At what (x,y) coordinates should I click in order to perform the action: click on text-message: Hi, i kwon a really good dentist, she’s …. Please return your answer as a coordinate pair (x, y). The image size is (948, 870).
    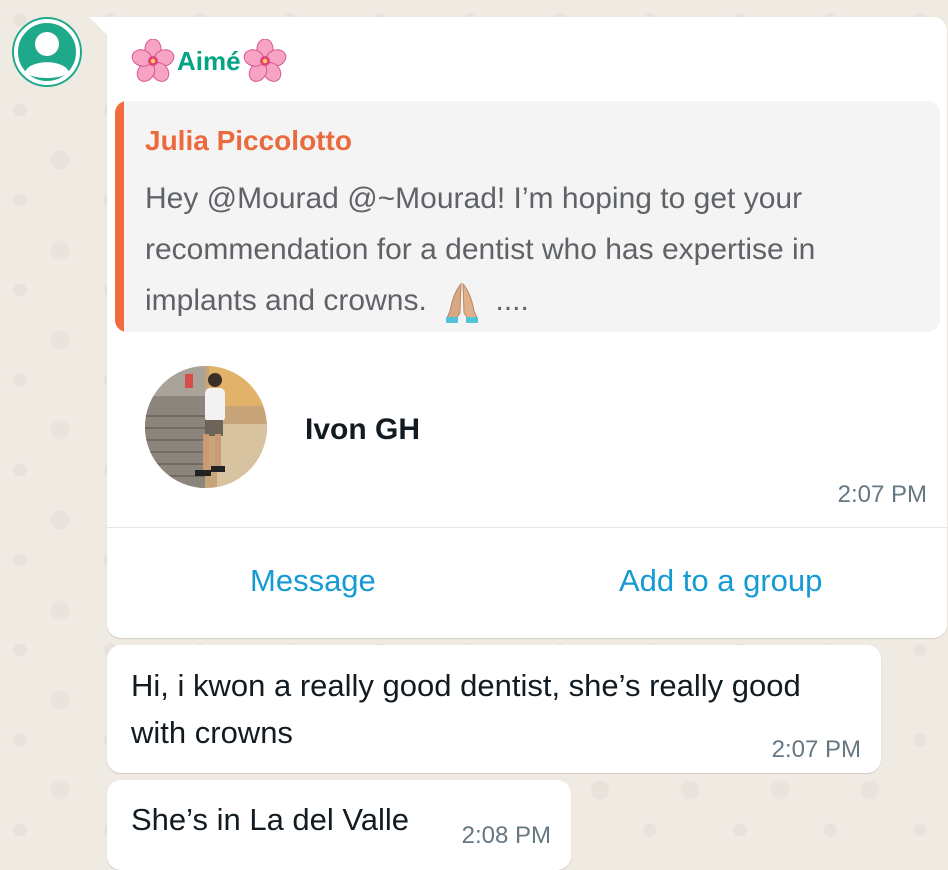
    Looking at the image, I should click on (494, 709).